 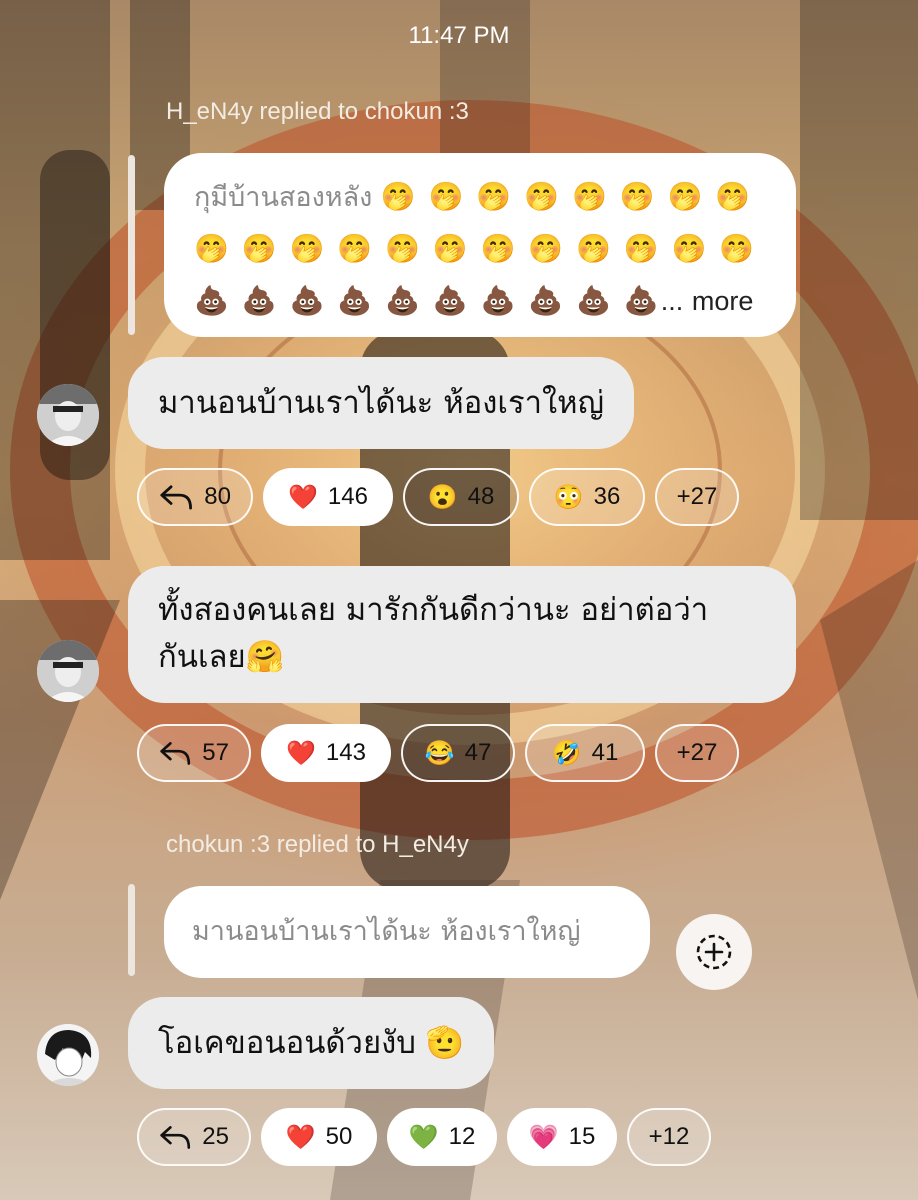 What do you see at coordinates (582, 1136) in the screenshot?
I see `reaction-count: 15` at bounding box center [582, 1136].